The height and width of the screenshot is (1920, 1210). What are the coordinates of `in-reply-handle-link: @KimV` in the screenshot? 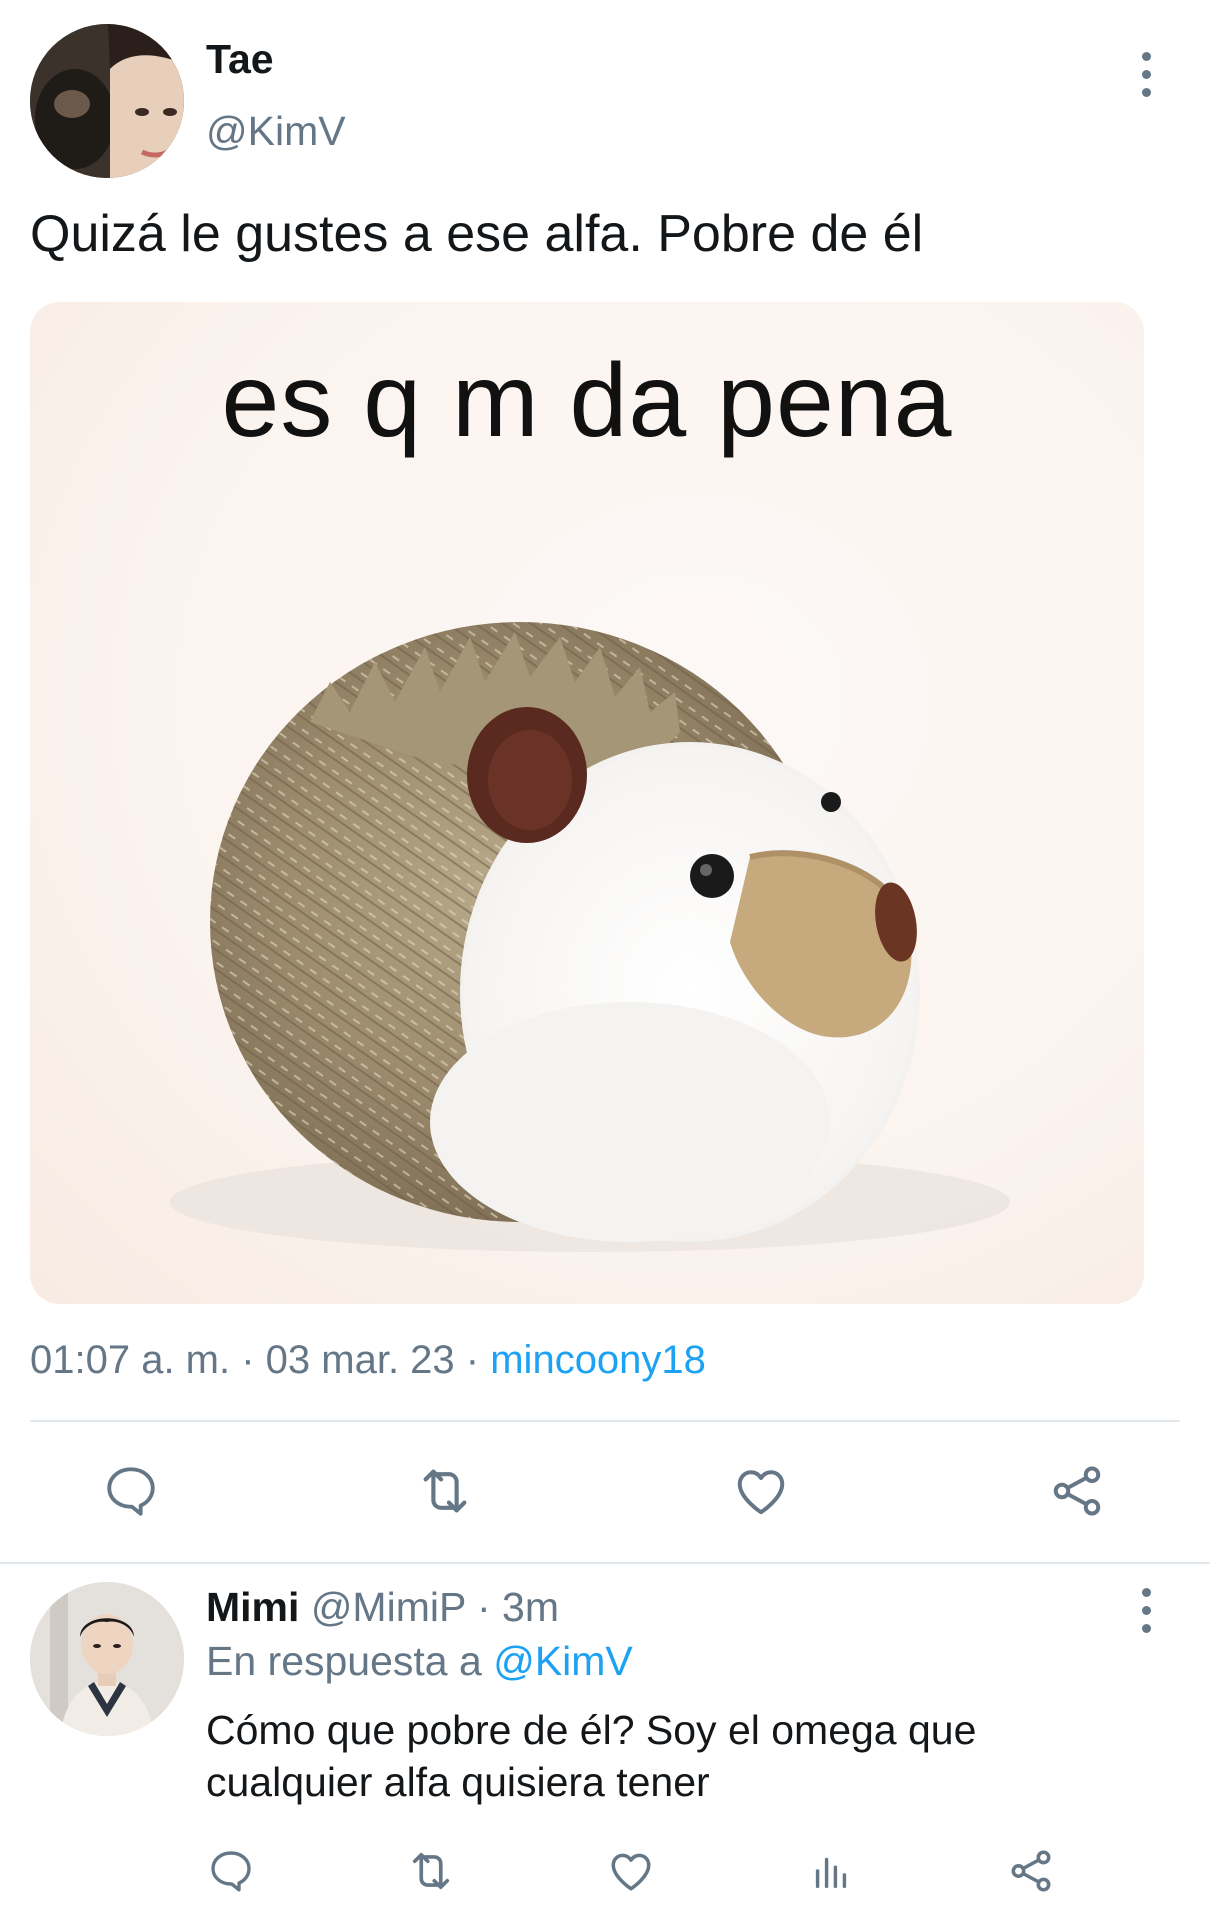 It's located at (563, 1661).